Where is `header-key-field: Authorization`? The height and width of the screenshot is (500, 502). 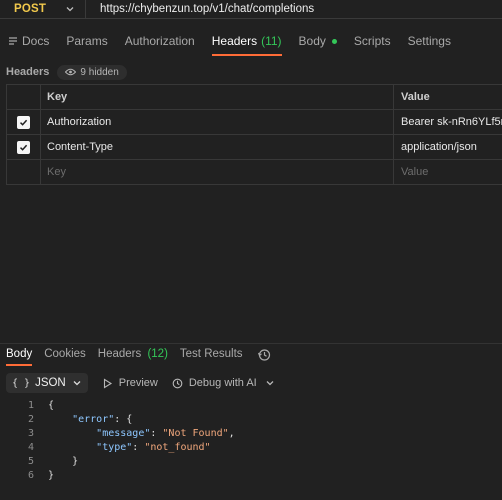 header-key-field: Authorization is located at coordinates (217, 122).